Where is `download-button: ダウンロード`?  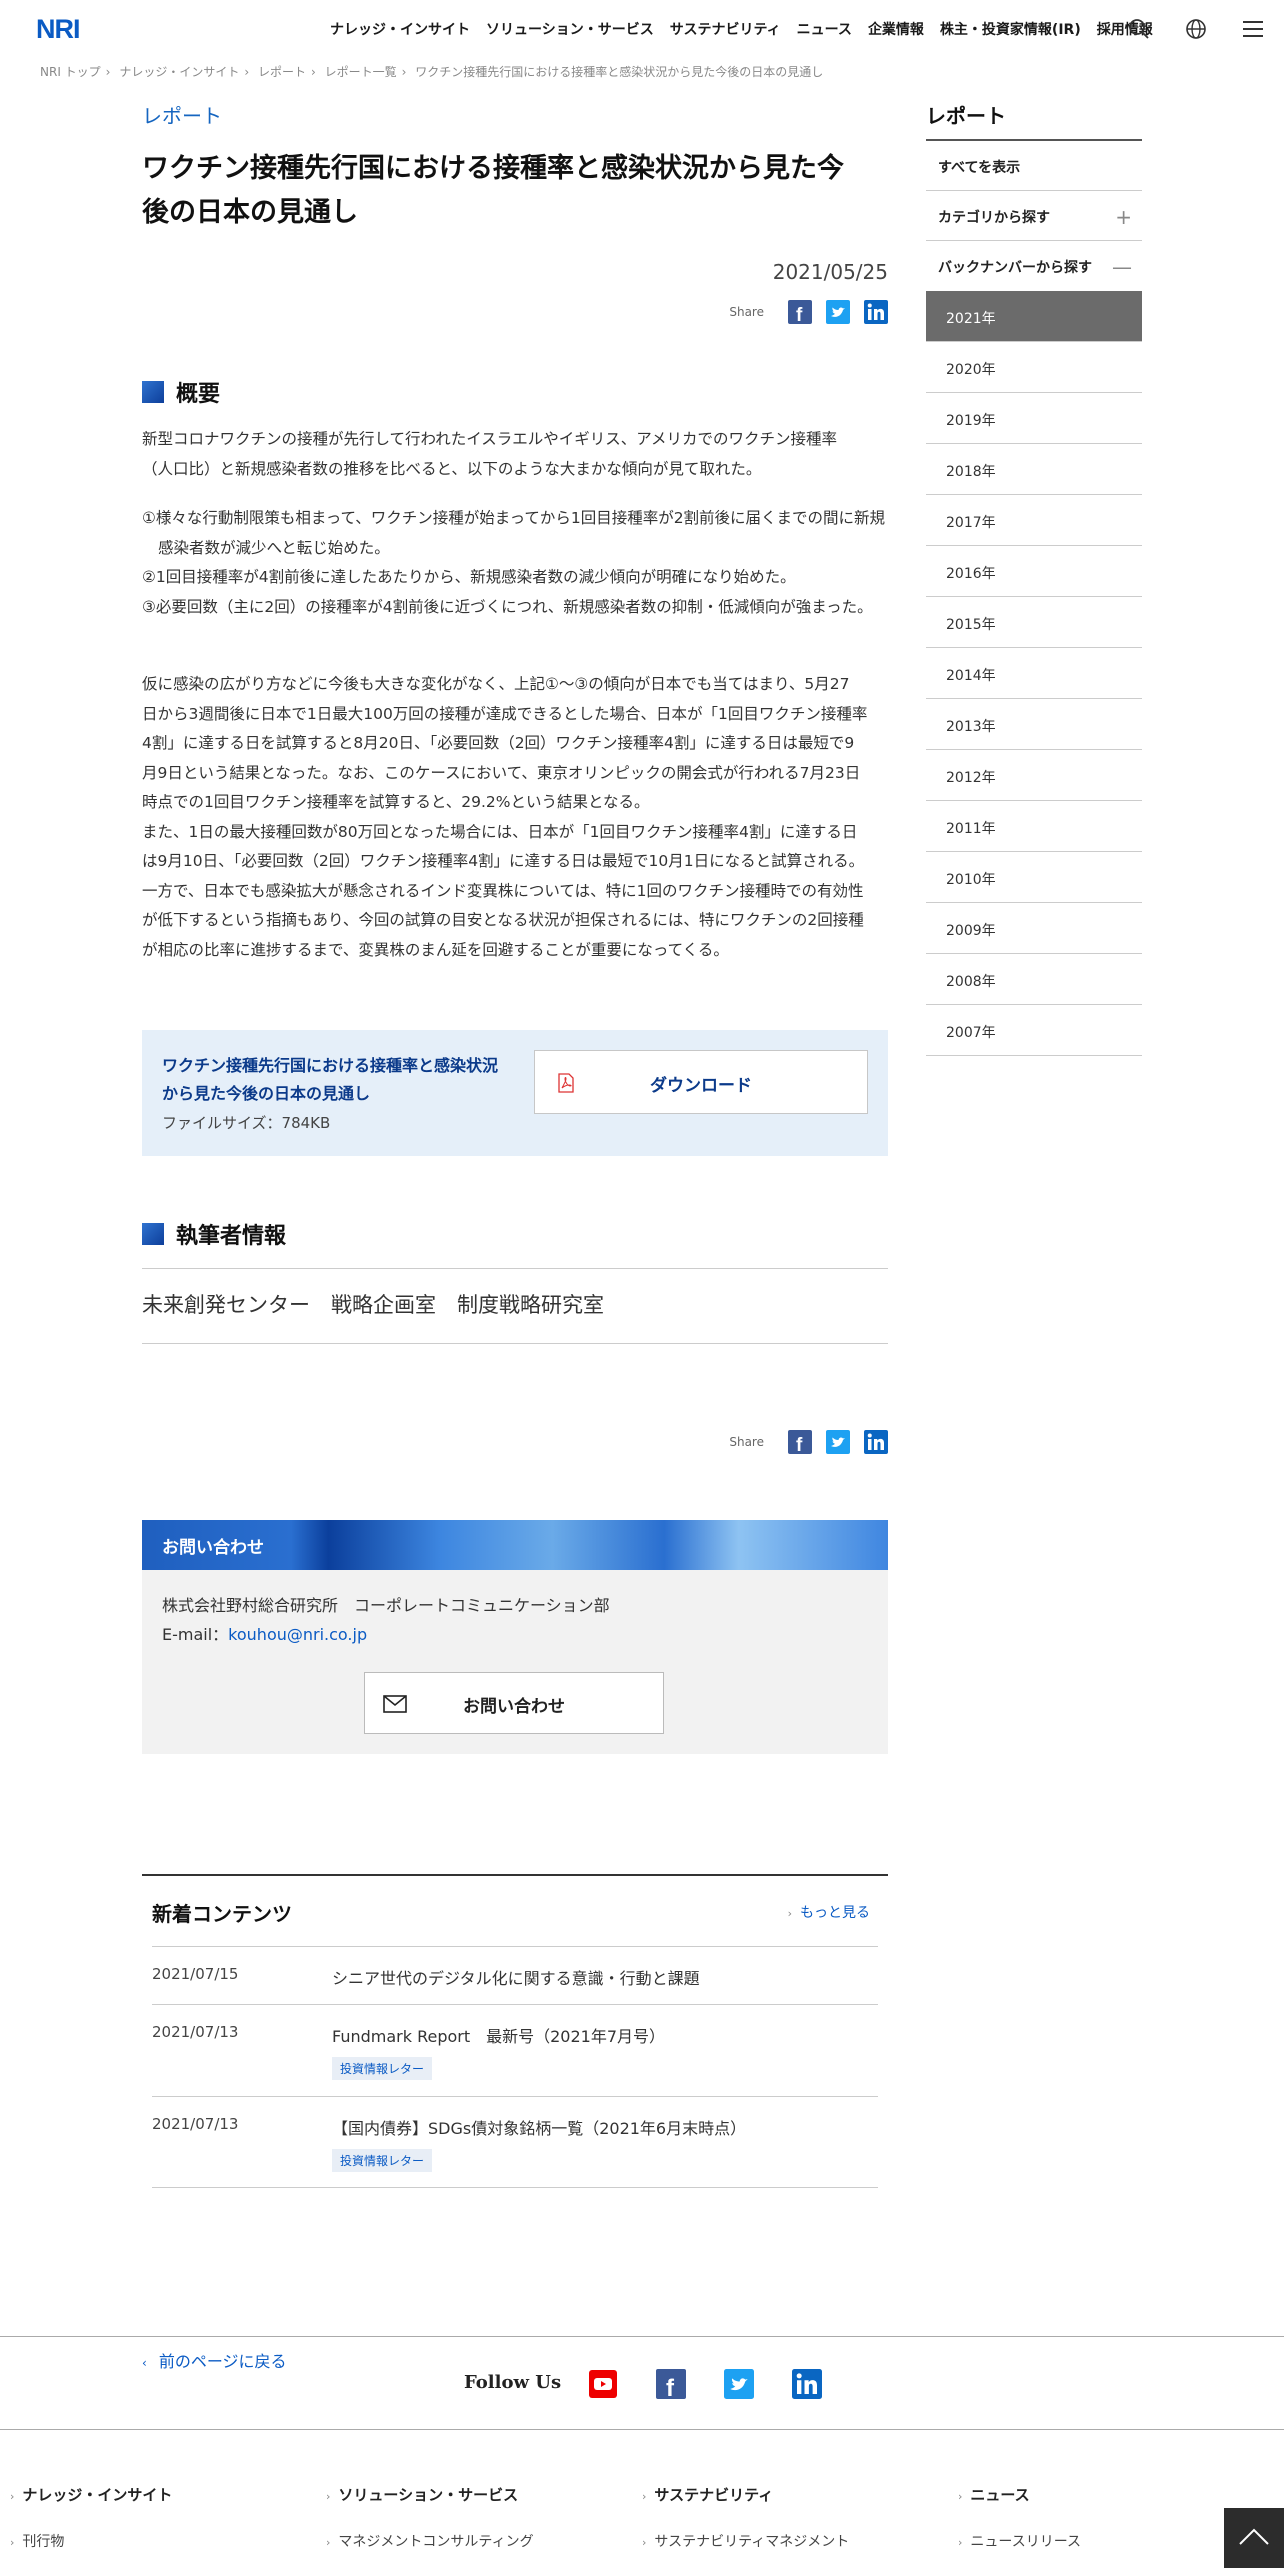 download-button: ダウンロード is located at coordinates (701, 1082).